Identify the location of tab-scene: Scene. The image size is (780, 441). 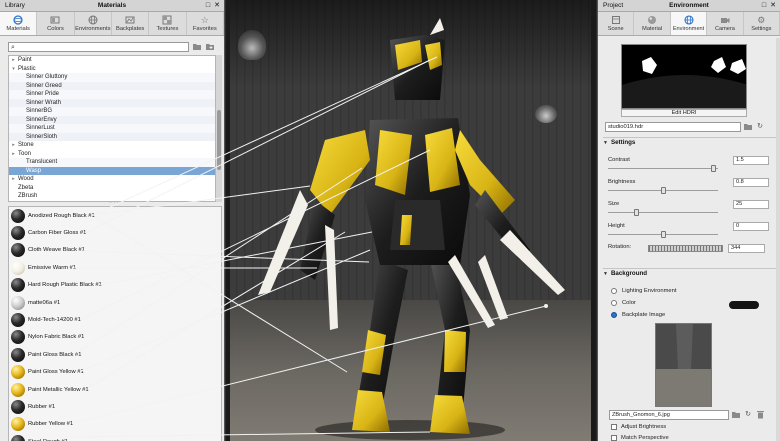
(616, 23).